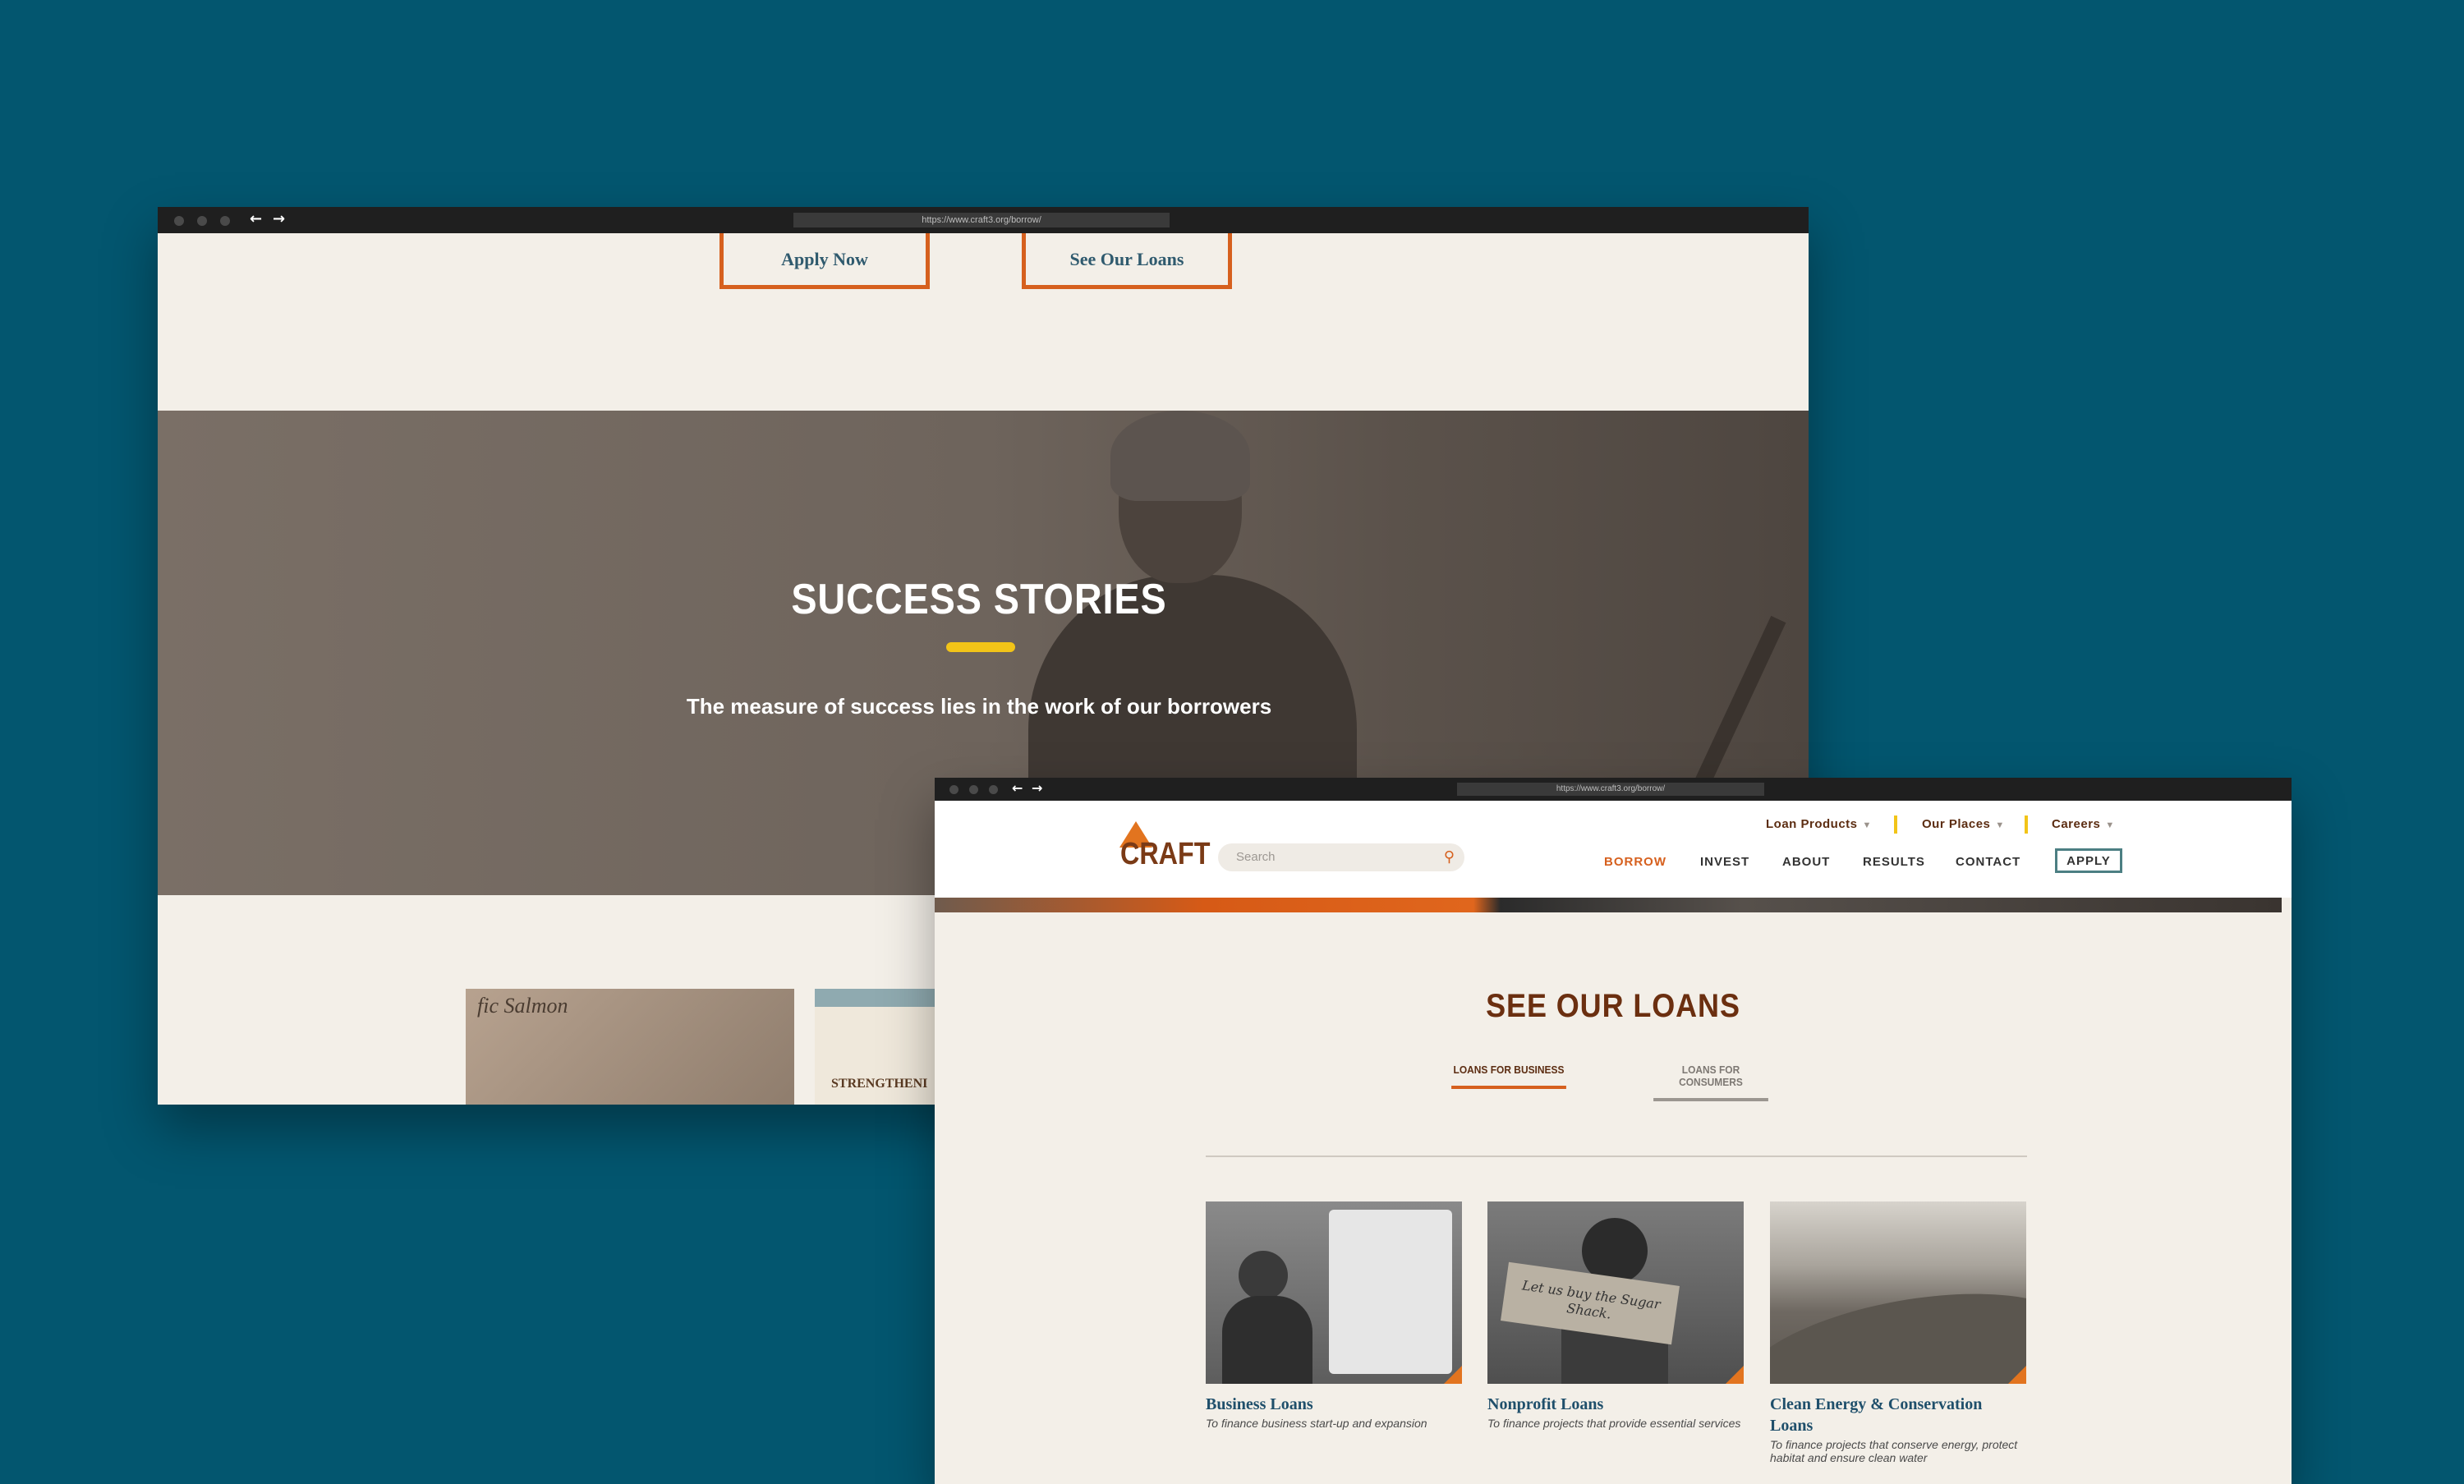 The image size is (2464, 1484). I want to click on loan-card-title: Business Loans, so click(1334, 1404).